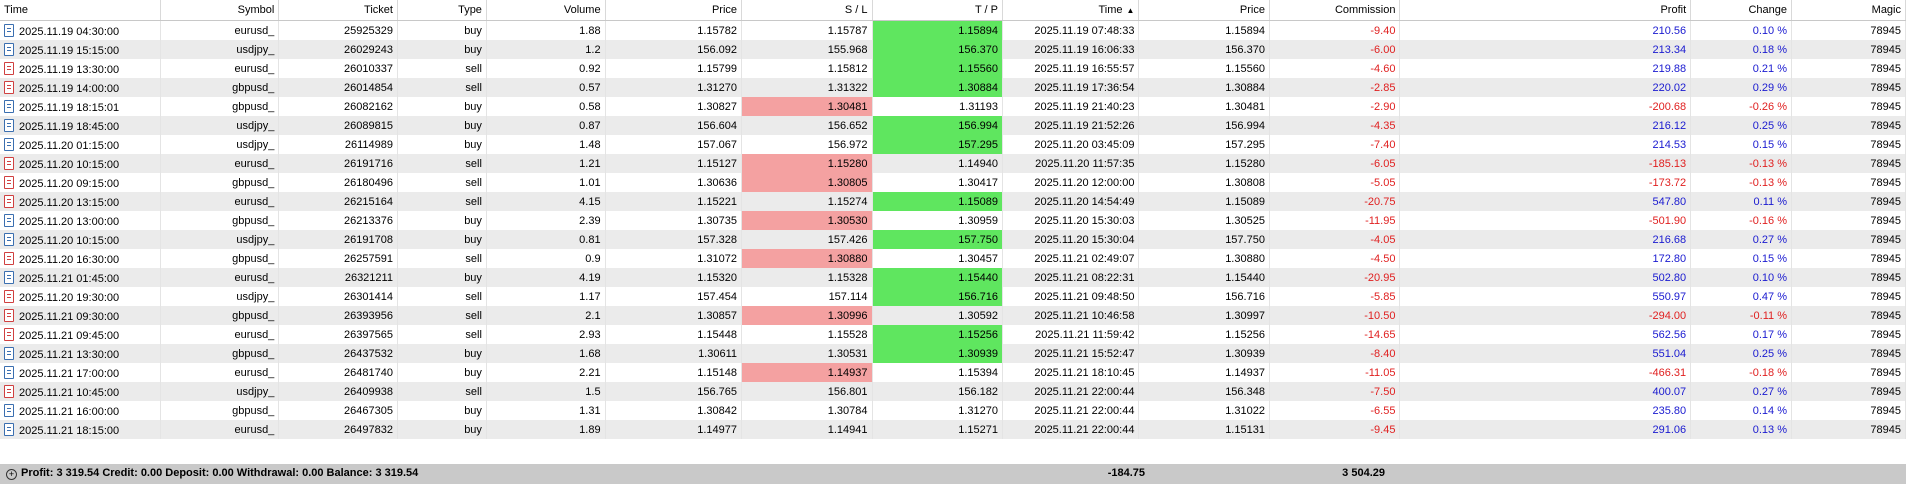  I want to click on cell-price: 1.30842, so click(674, 410).